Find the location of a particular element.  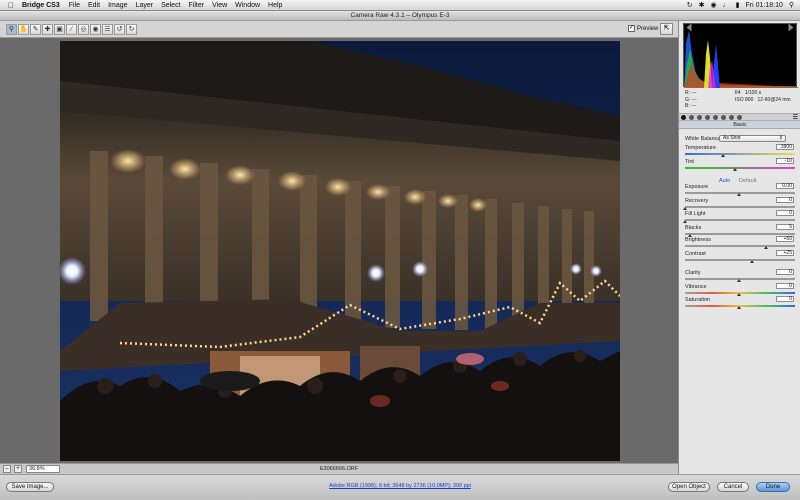

brightness-label: Brightness is located at coordinates (698, 240).